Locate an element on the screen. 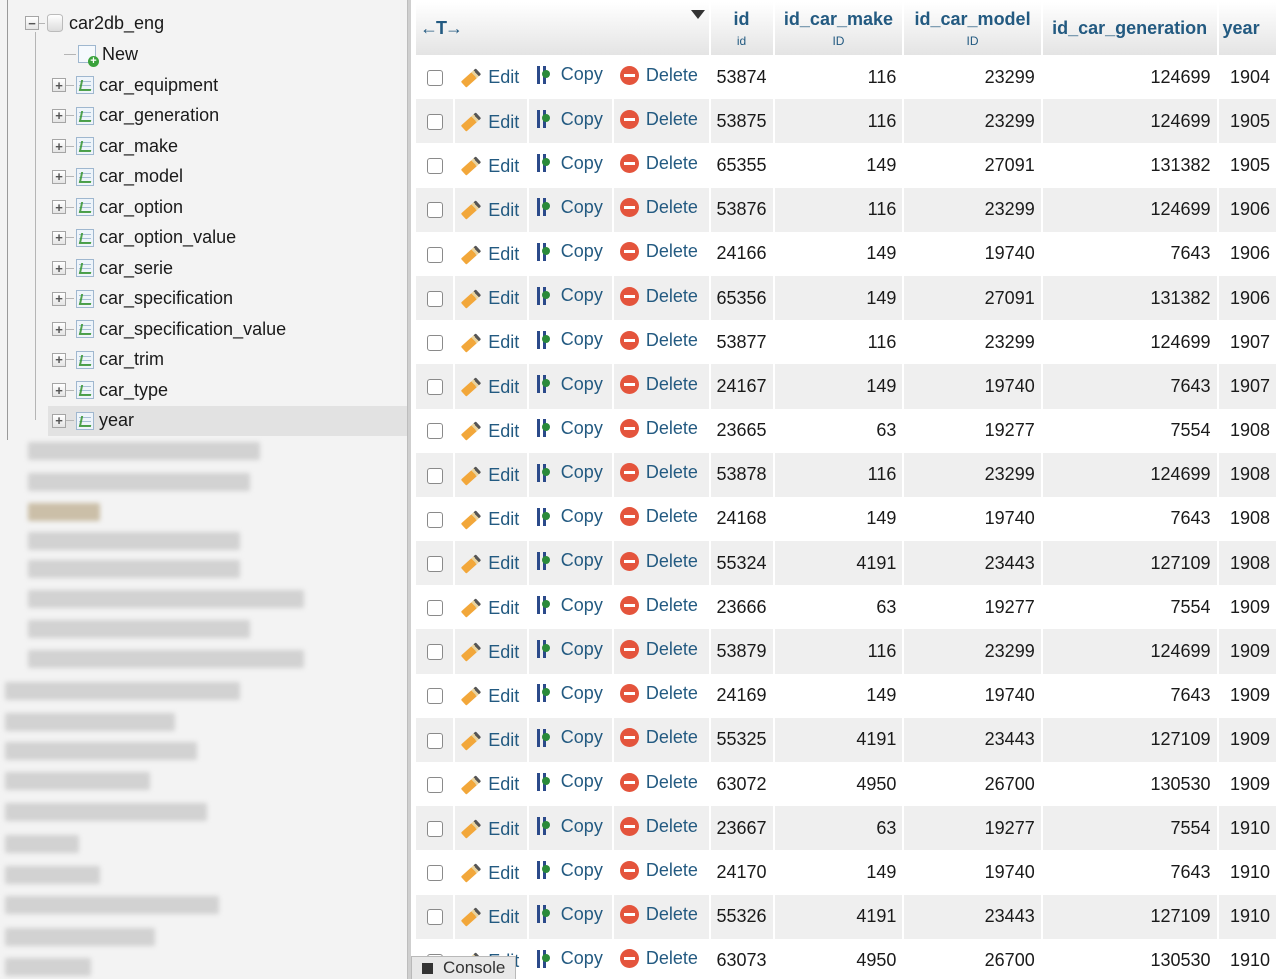 This screenshot has height=979, width=1280. tree-item-table: + car_specification is located at coordinates (142, 299).